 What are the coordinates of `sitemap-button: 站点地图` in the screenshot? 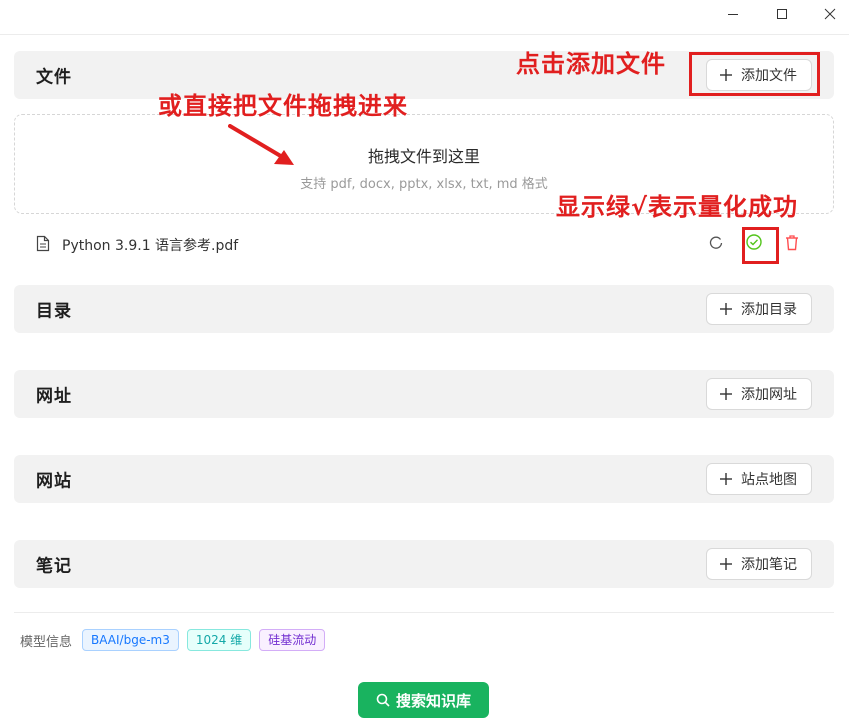 It's located at (759, 479).